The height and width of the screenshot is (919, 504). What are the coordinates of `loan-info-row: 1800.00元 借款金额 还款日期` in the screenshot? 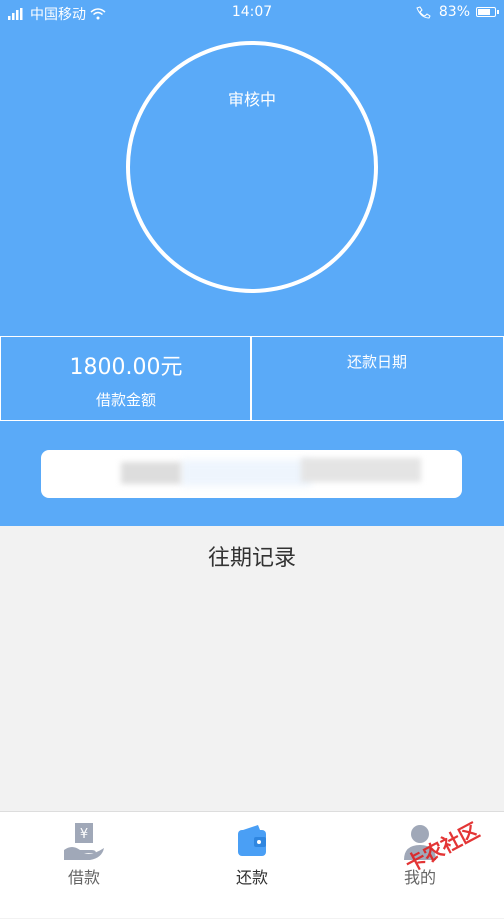 It's located at (252, 378).